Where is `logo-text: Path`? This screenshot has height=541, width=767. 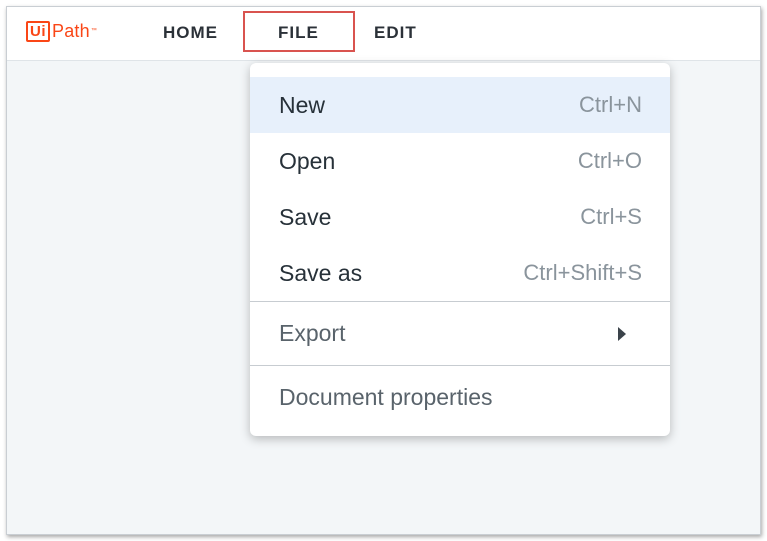
logo-text: Path is located at coordinates (71, 30).